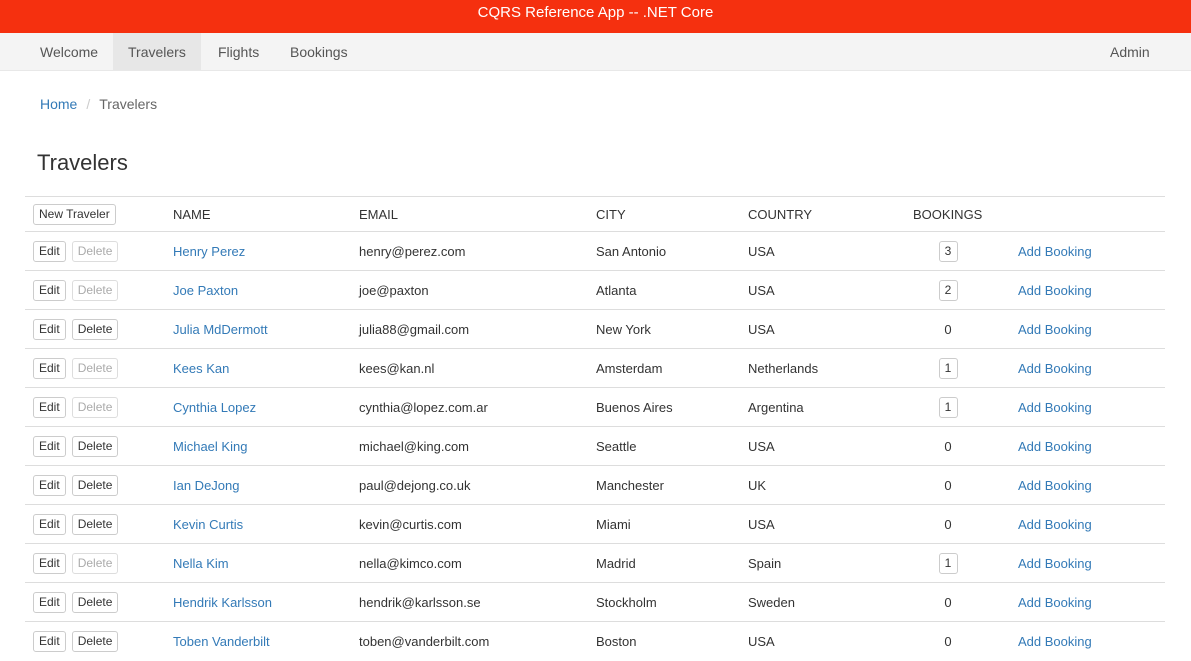 Image resolution: width=1191 pixels, height=661 pixels. I want to click on traveler-country: UK, so click(822, 485).